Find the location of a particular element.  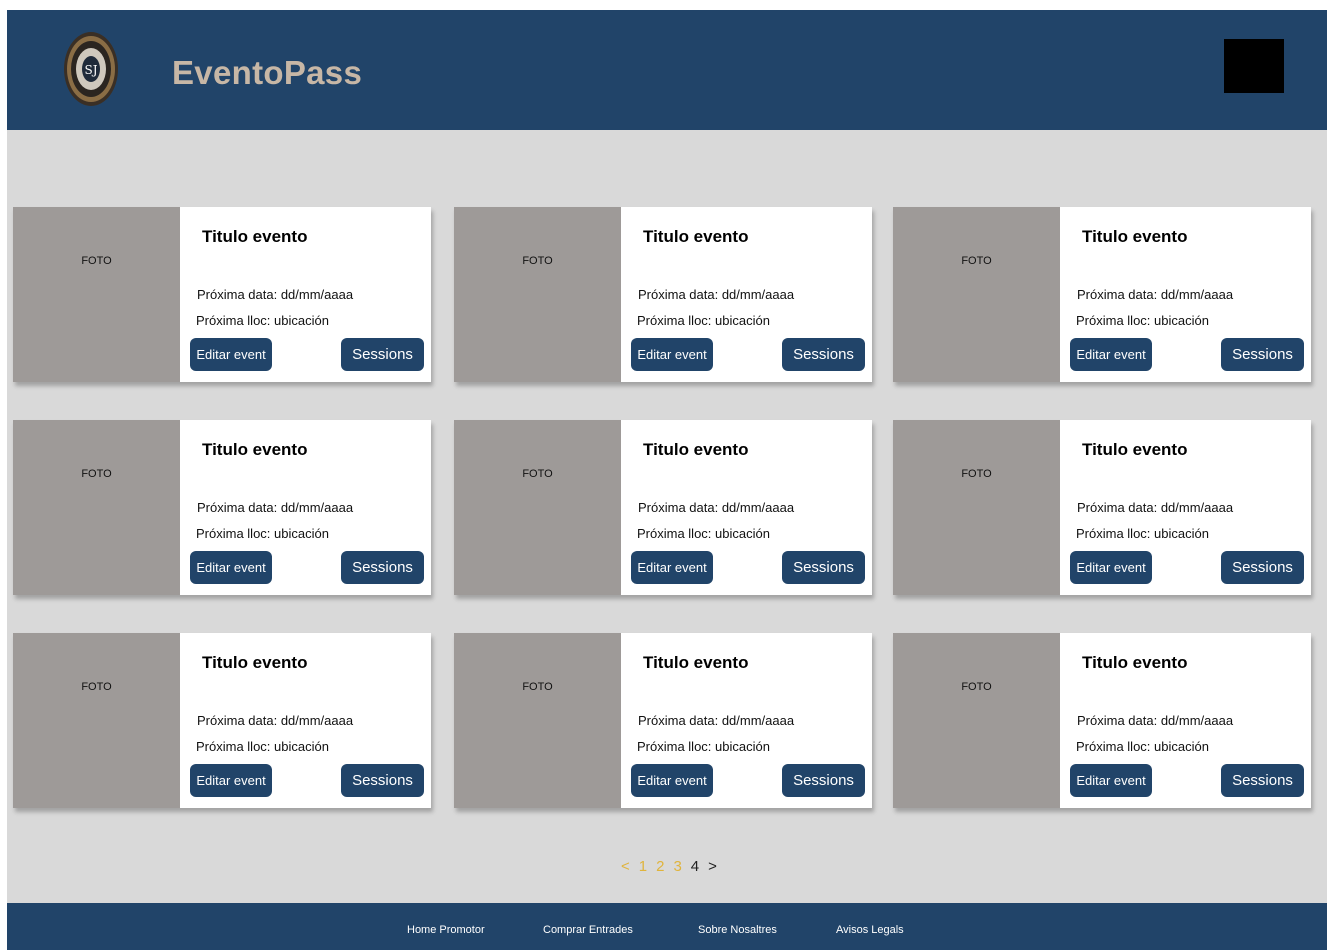

footer-link-home-promotor: Home Promotor is located at coordinates (446, 930).